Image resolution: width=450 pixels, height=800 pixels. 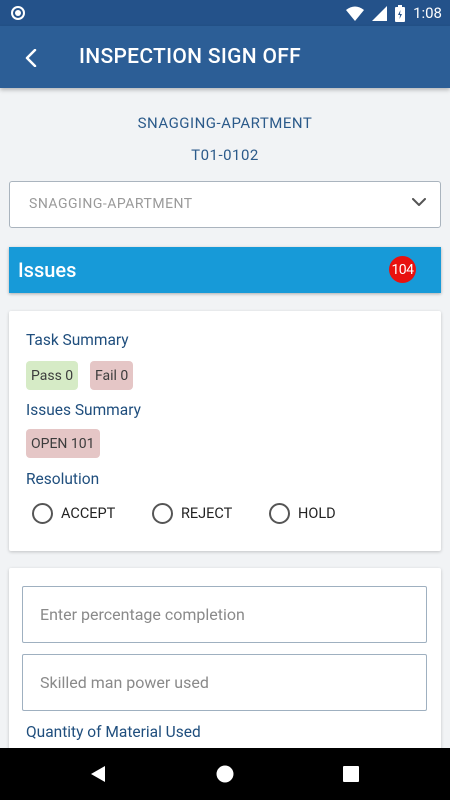 What do you see at coordinates (225, 123) in the screenshot?
I see `project-title: SNAGGING-APARTMENT` at bounding box center [225, 123].